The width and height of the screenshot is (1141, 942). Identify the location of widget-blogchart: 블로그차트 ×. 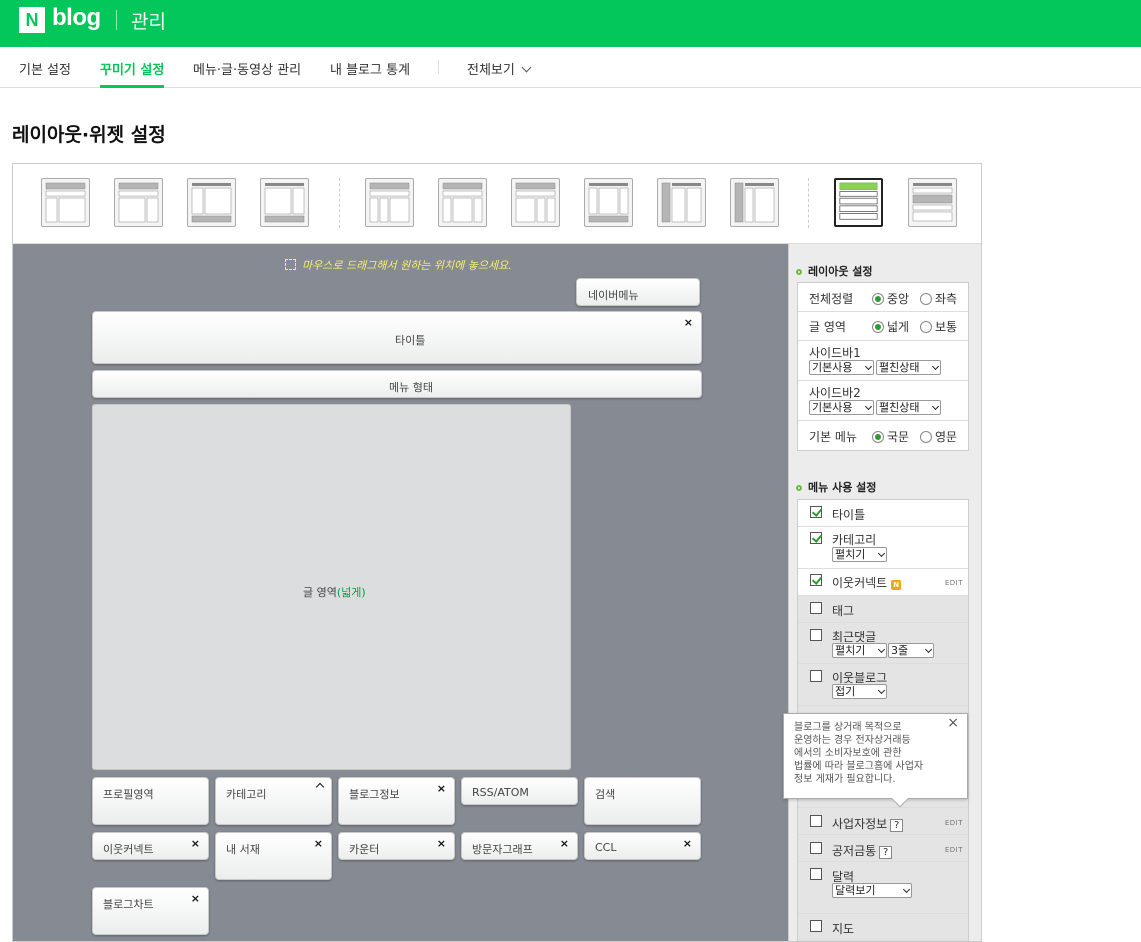
(150, 911).